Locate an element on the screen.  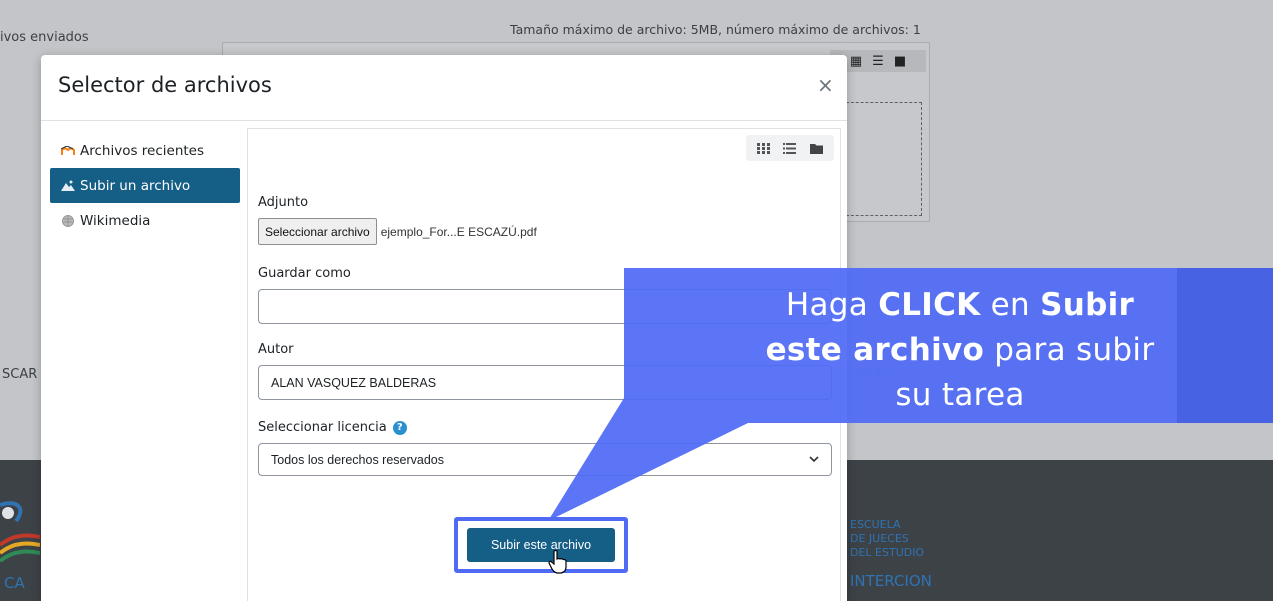
choose-file-button: Seleccionar archivo is located at coordinates (317, 231).